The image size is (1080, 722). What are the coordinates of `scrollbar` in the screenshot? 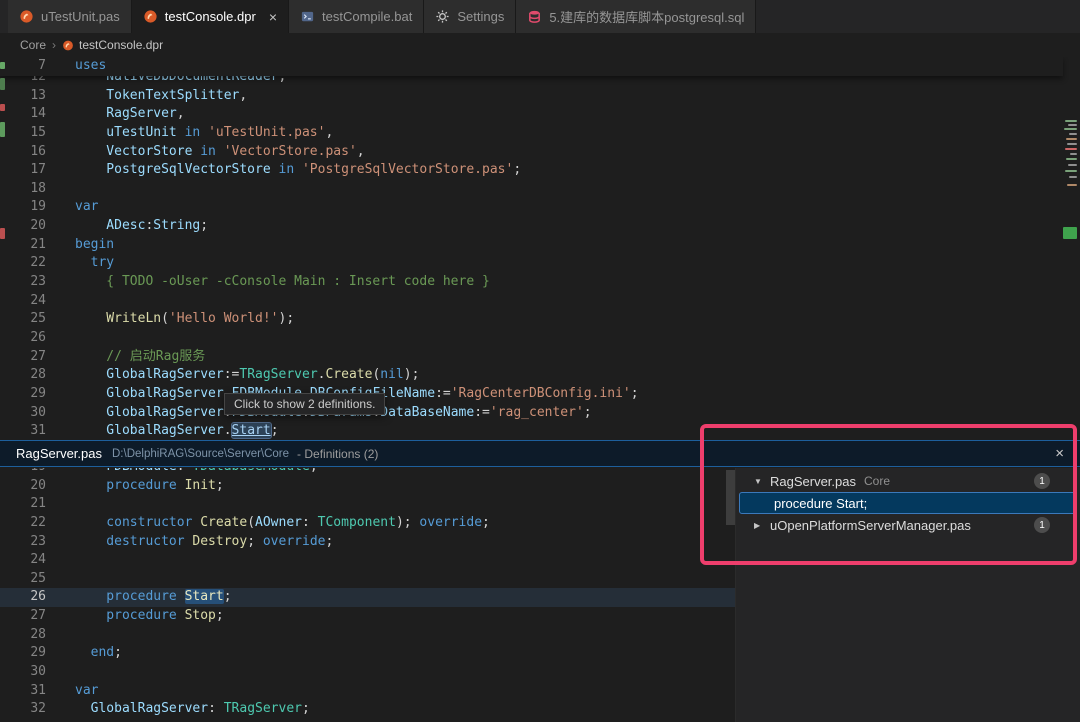 It's located at (730, 497).